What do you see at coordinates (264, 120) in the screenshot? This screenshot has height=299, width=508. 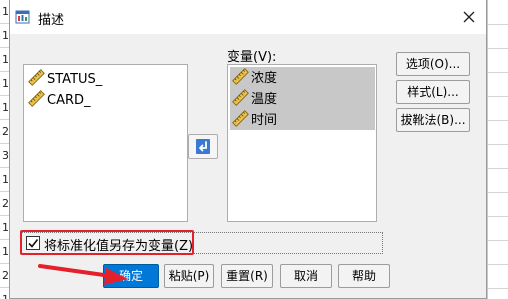 I see `variable-name: 时间` at bounding box center [264, 120].